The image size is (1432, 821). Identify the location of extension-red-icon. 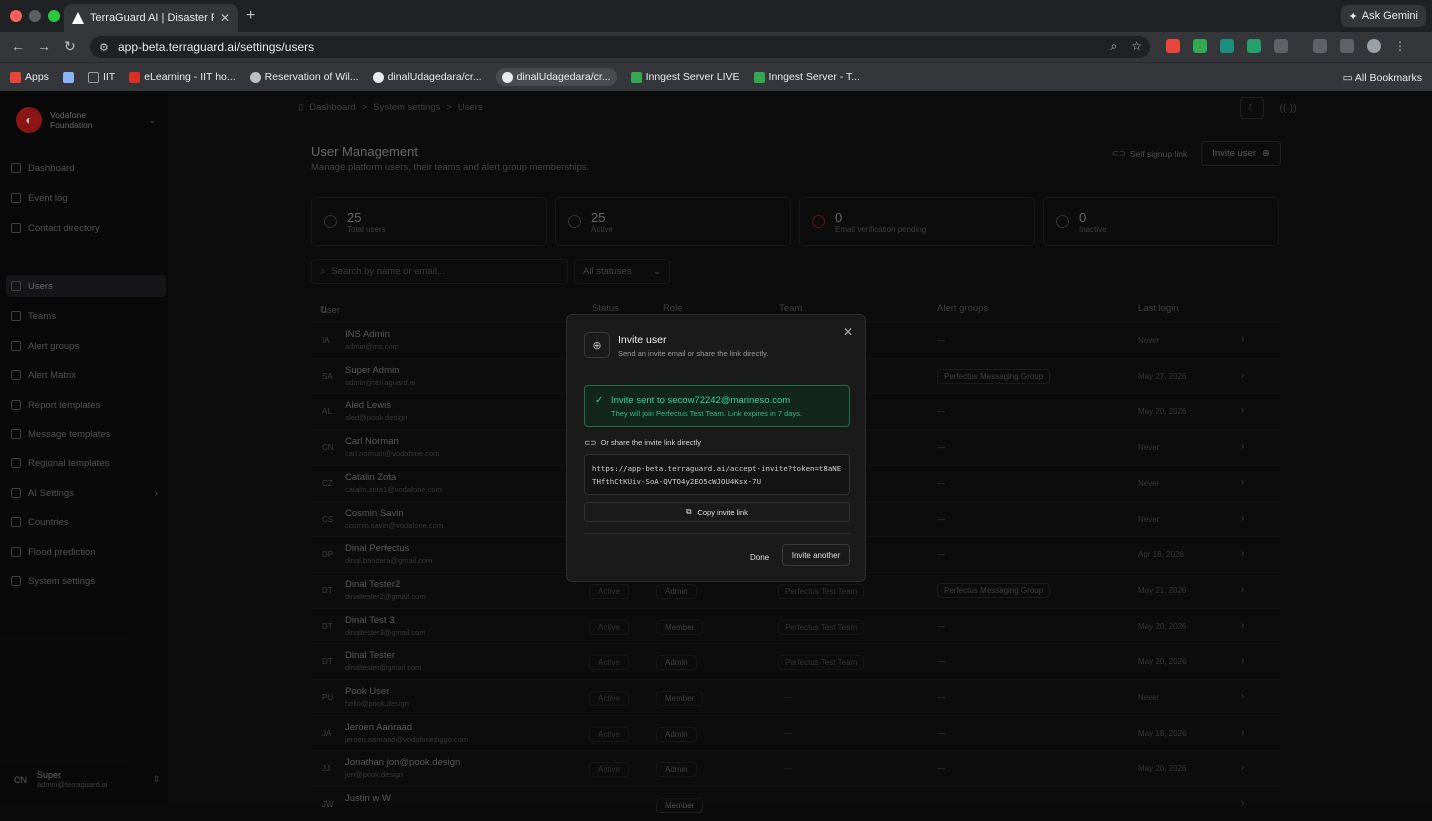
(1173, 46).